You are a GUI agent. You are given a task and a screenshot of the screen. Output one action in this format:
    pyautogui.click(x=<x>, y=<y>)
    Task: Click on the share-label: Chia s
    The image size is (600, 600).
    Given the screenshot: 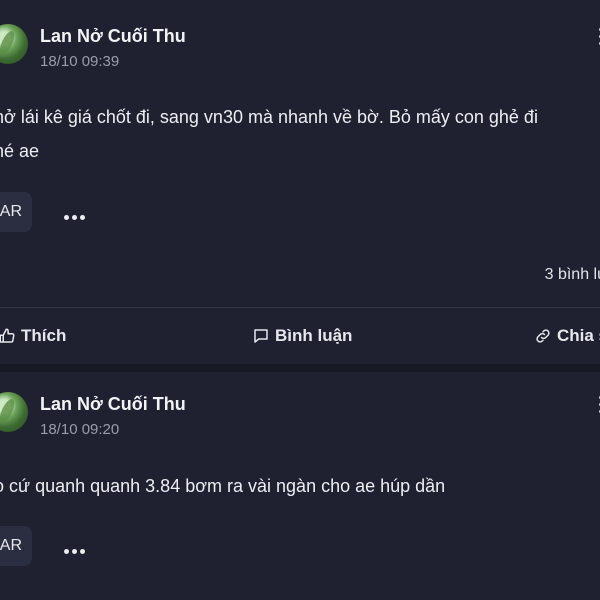 What is the action you would take?
    pyautogui.click(x=578, y=335)
    